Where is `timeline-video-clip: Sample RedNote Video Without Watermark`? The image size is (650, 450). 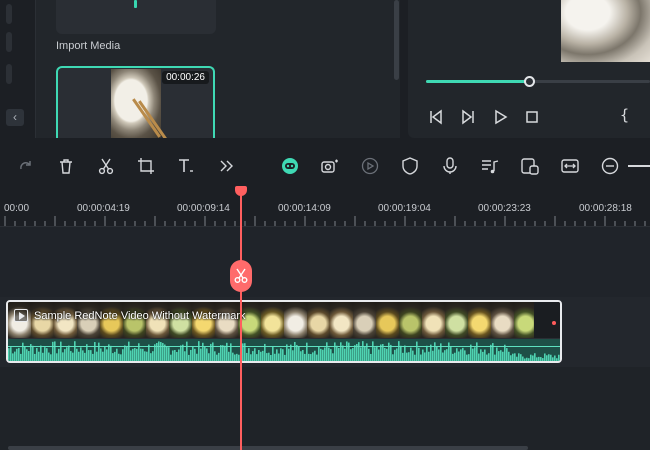 timeline-video-clip: Sample RedNote Video Without Watermark is located at coordinates (284, 331).